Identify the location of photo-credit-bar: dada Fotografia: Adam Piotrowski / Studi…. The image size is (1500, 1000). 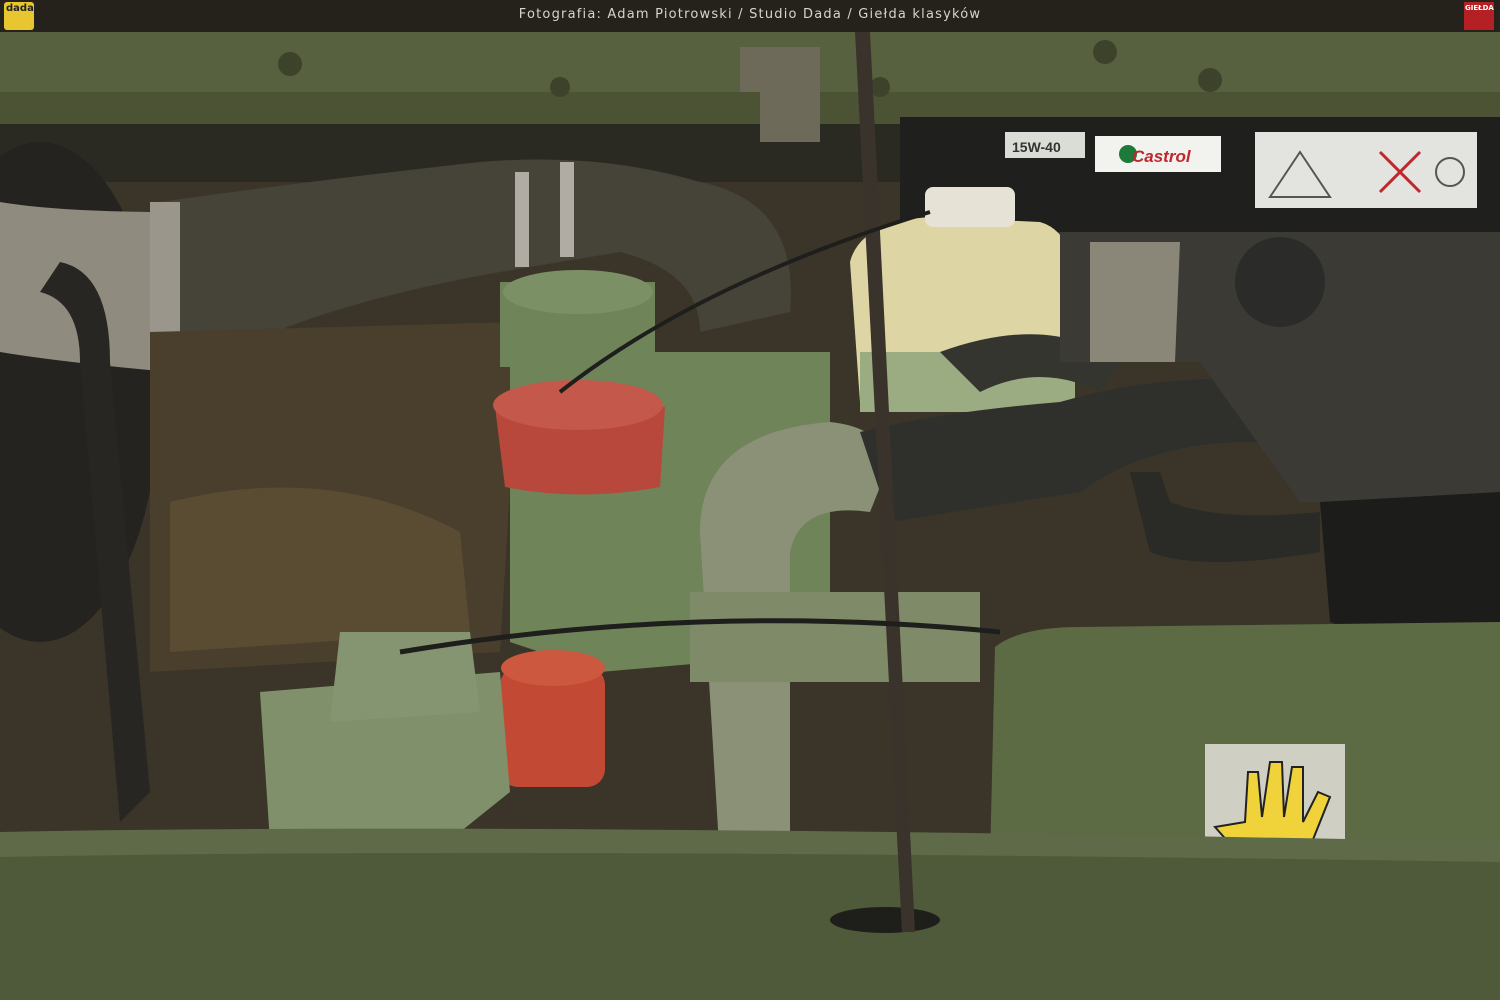
(750, 16).